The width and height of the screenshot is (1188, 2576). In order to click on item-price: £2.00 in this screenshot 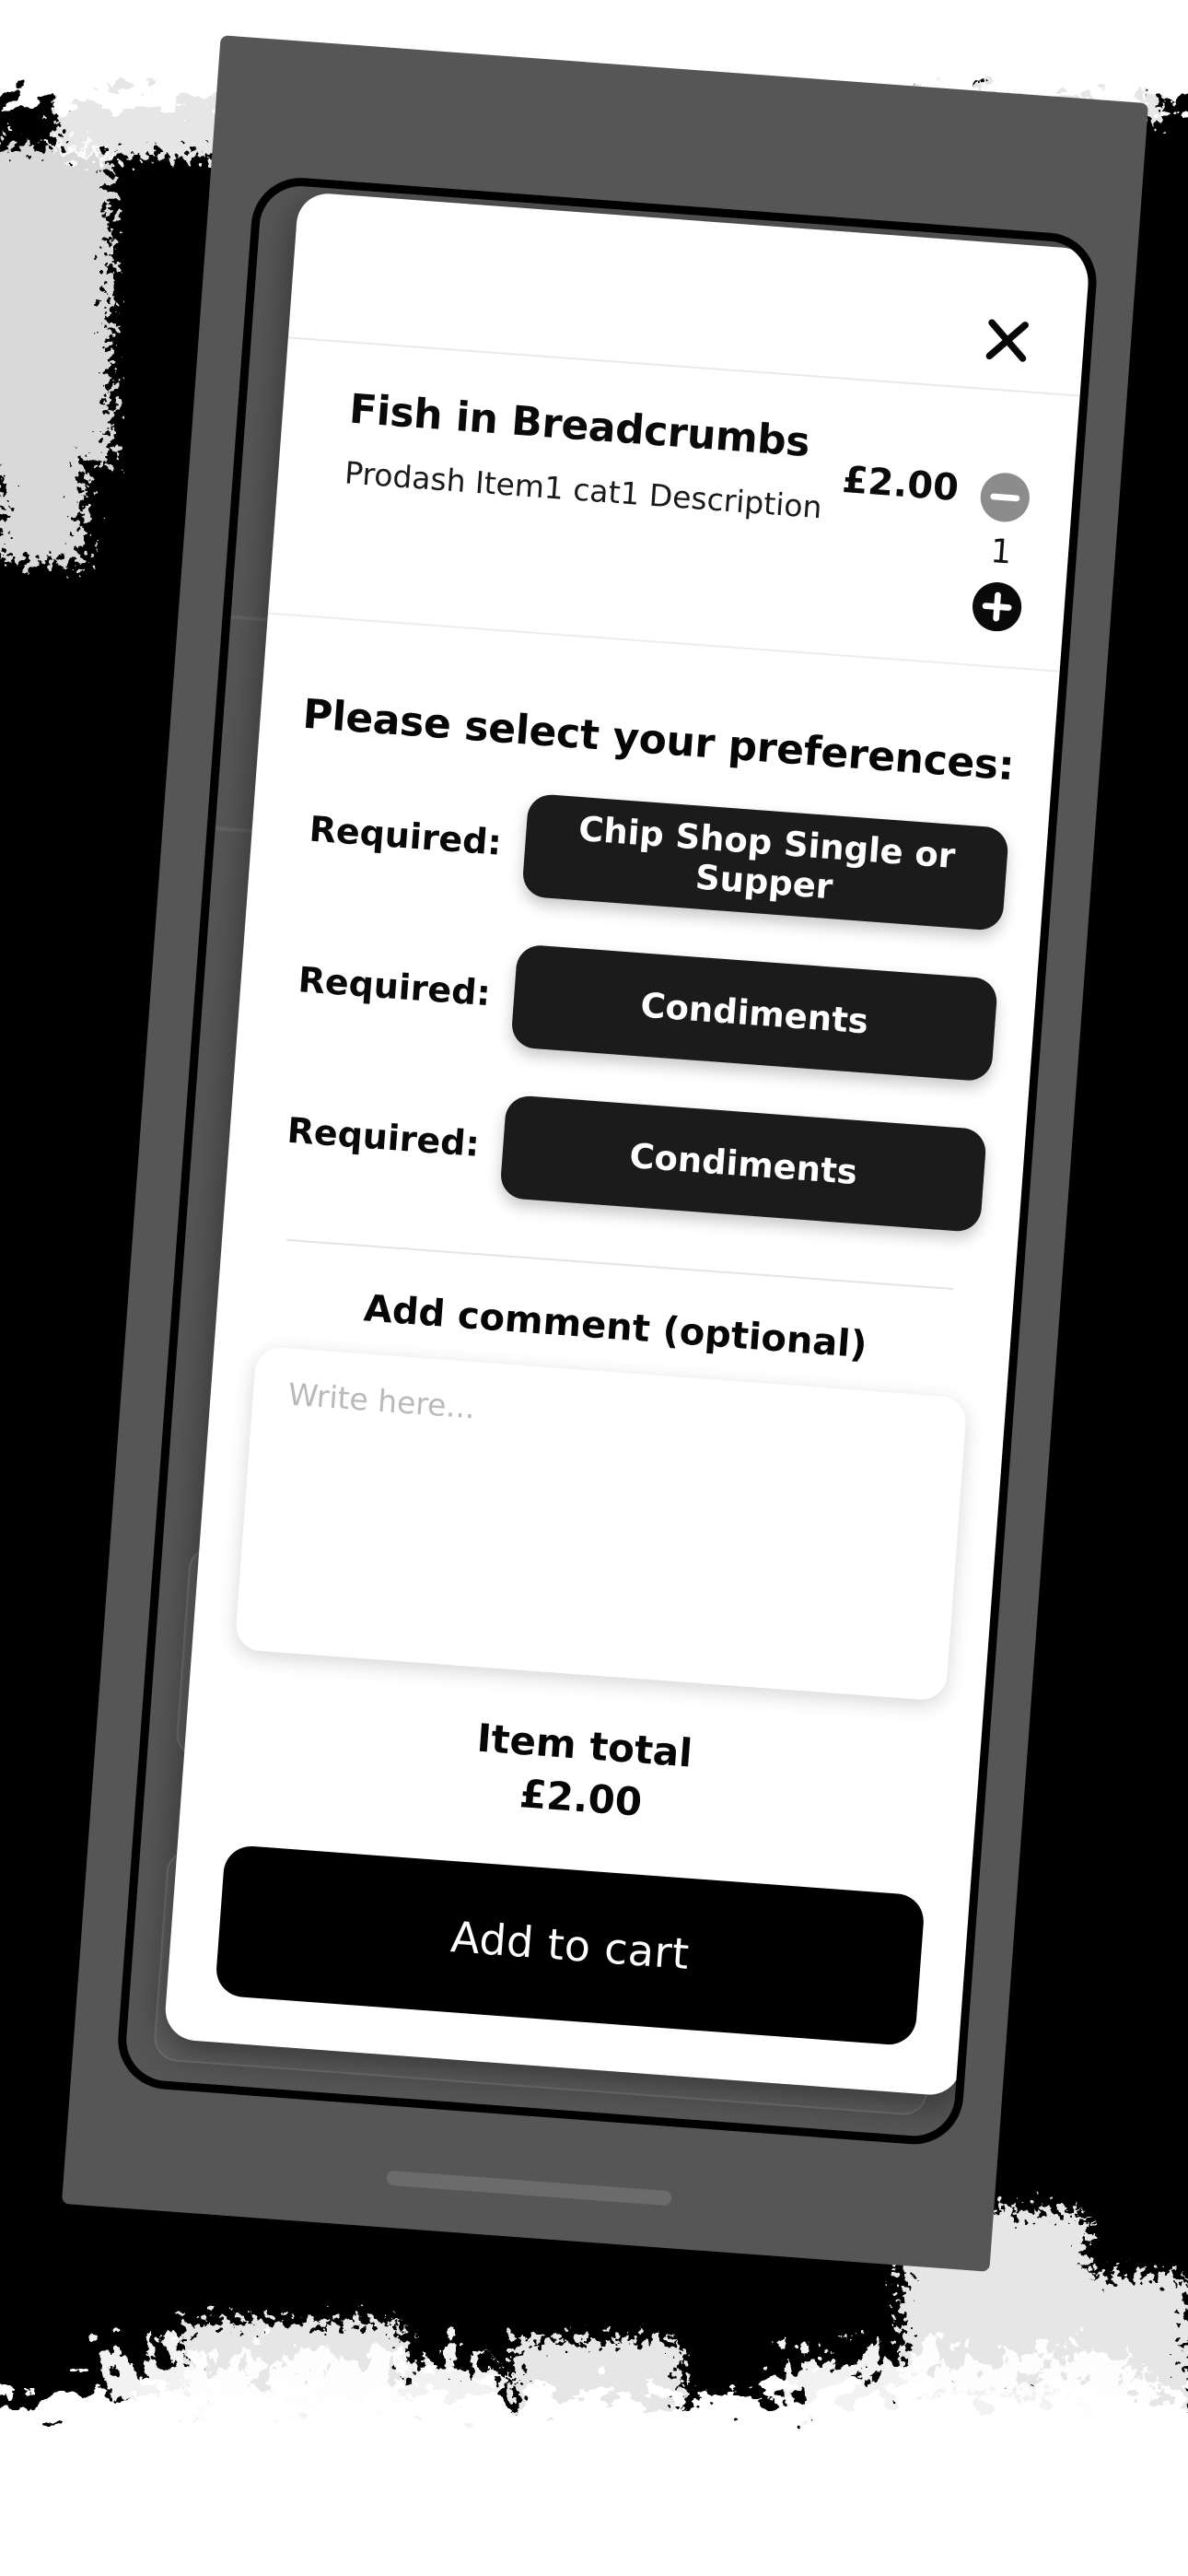, I will do `click(901, 484)`.